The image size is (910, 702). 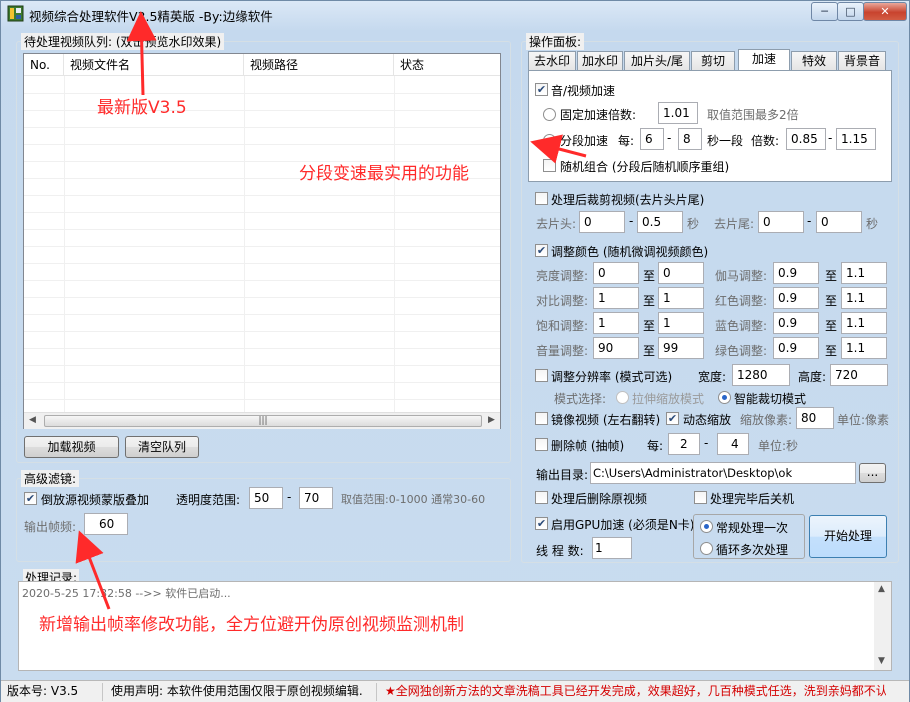 I want to click on segment-arrow, so click(x=558, y=149).